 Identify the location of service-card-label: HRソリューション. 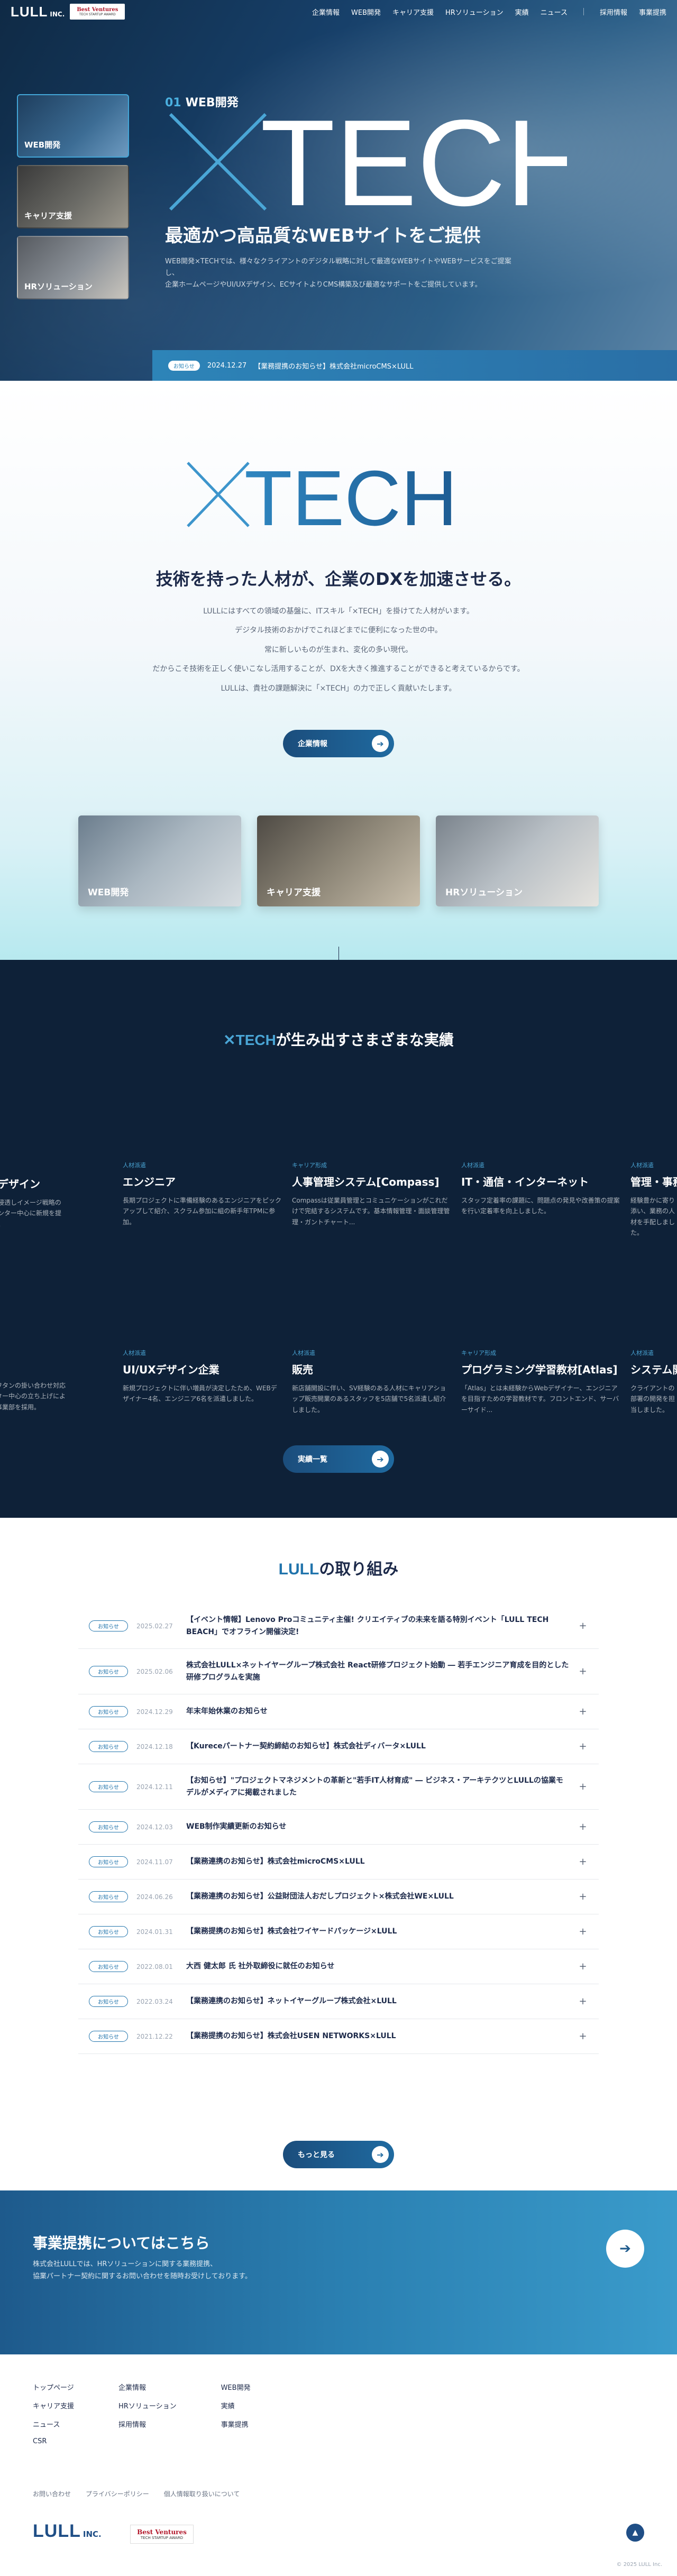
(484, 892).